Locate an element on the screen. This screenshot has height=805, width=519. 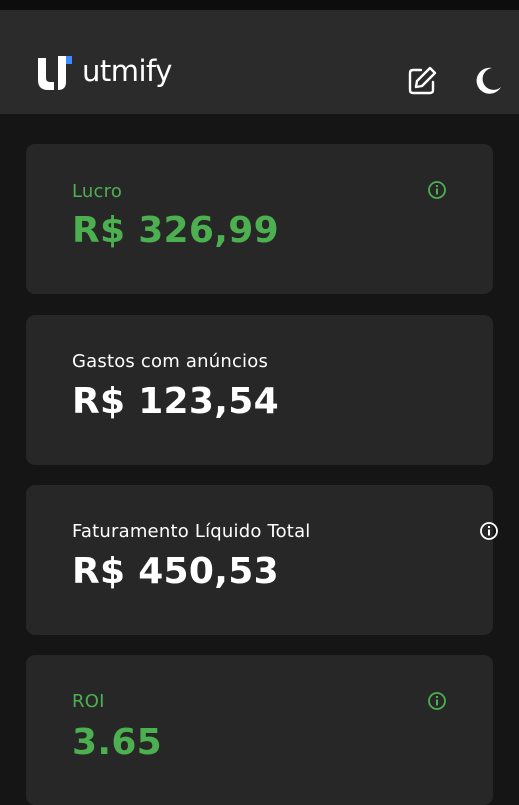
card-gastos-label: Gastos com anúncios is located at coordinates (170, 361).